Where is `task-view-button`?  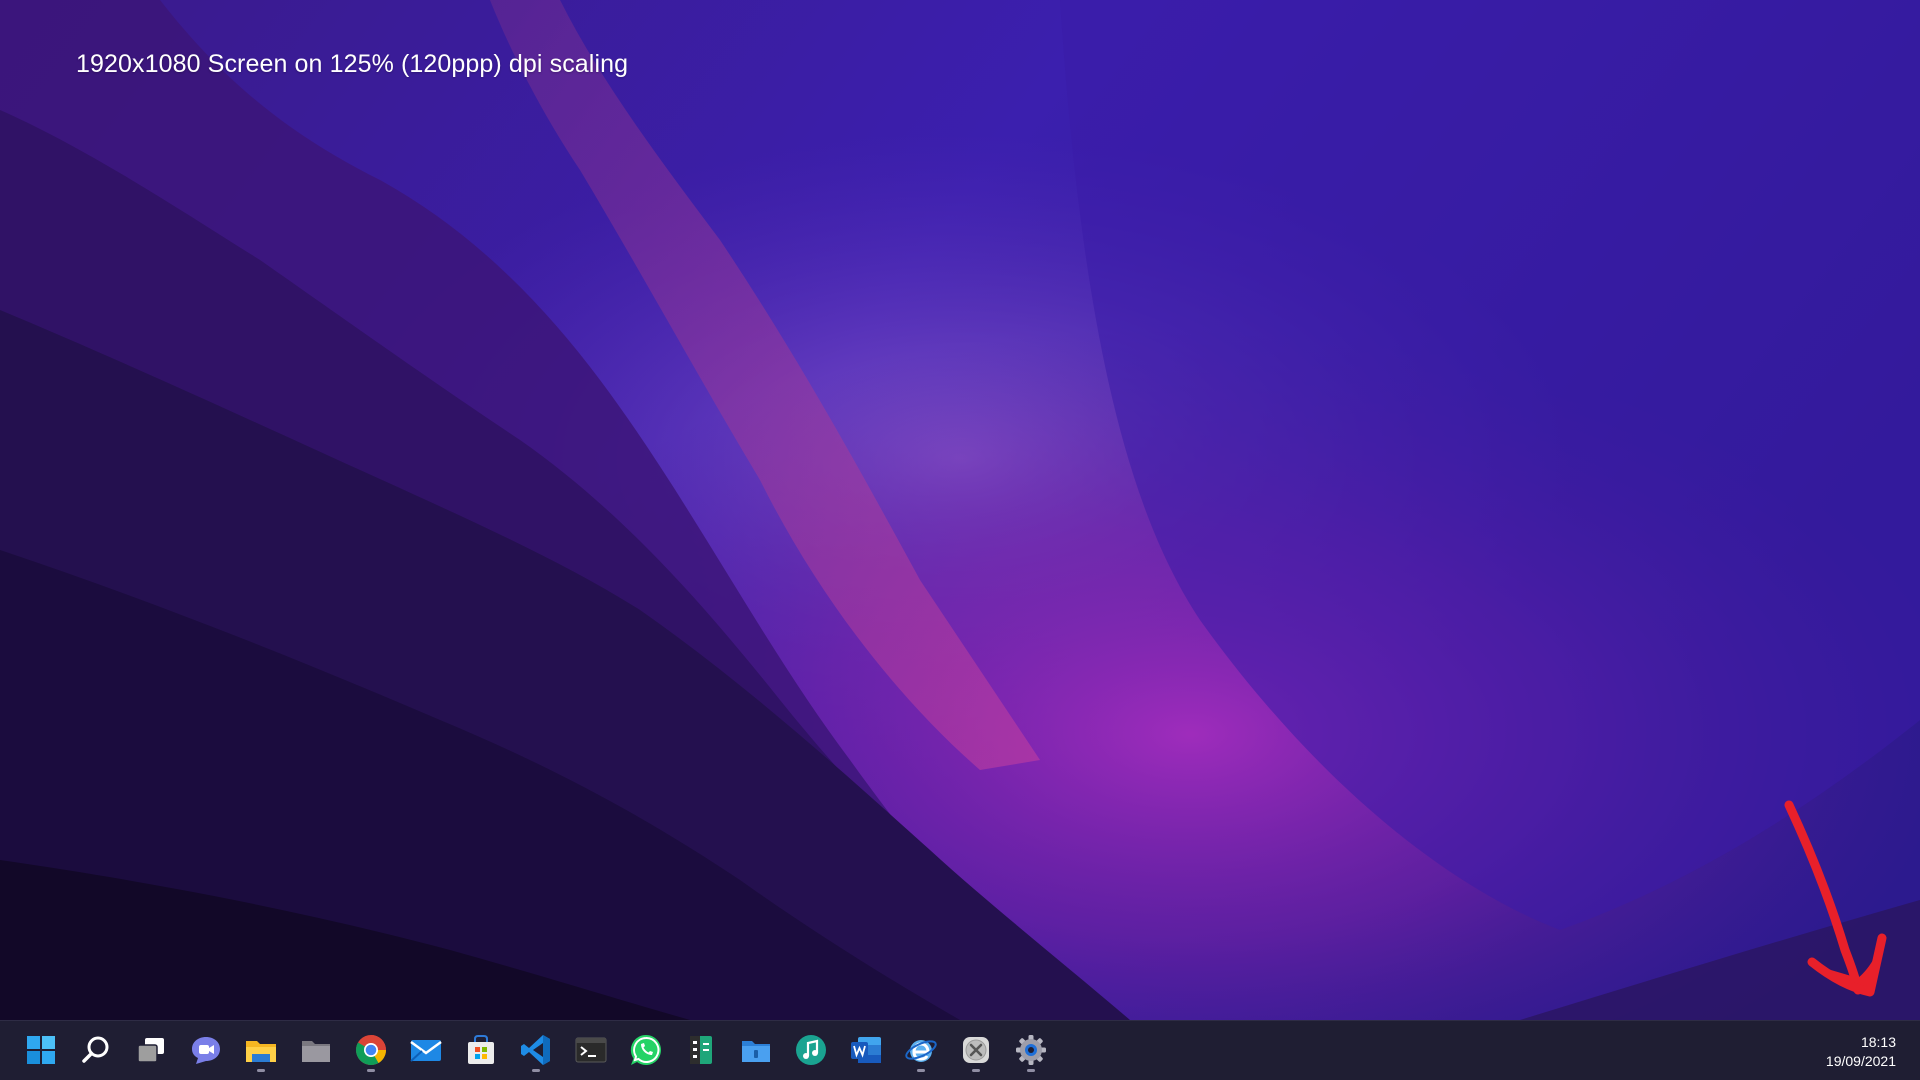
task-view-button is located at coordinates (151, 1050).